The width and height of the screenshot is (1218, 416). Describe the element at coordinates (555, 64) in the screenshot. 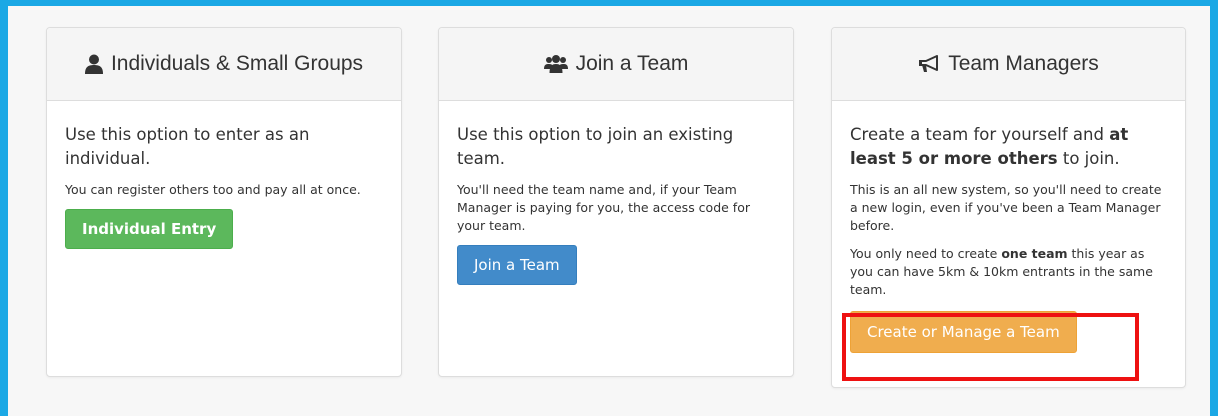

I see `users-icon` at that location.